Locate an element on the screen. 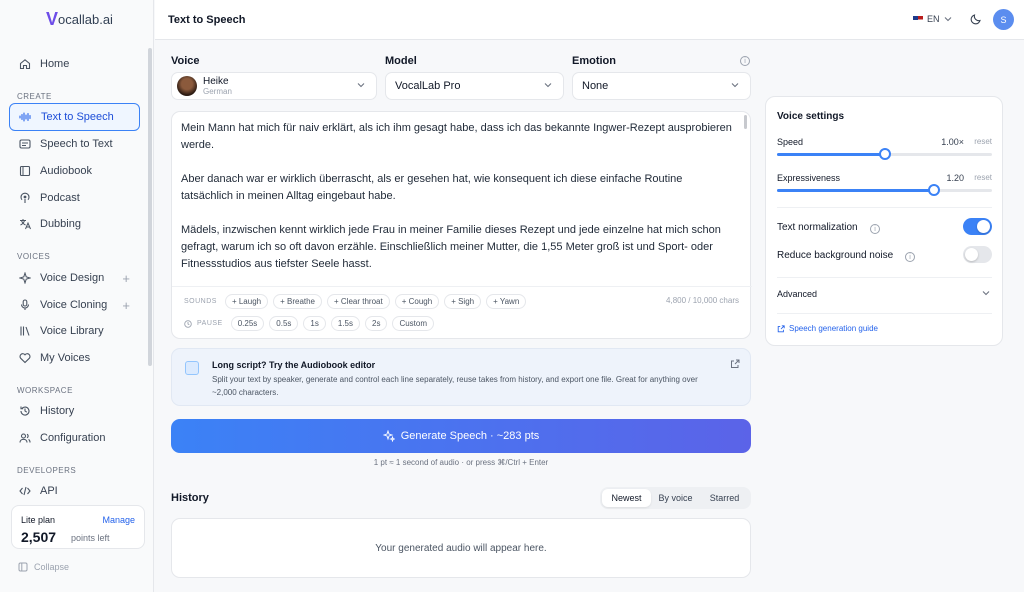 The image size is (1024, 592). sound-yawn-button: + Yawn is located at coordinates (506, 301).